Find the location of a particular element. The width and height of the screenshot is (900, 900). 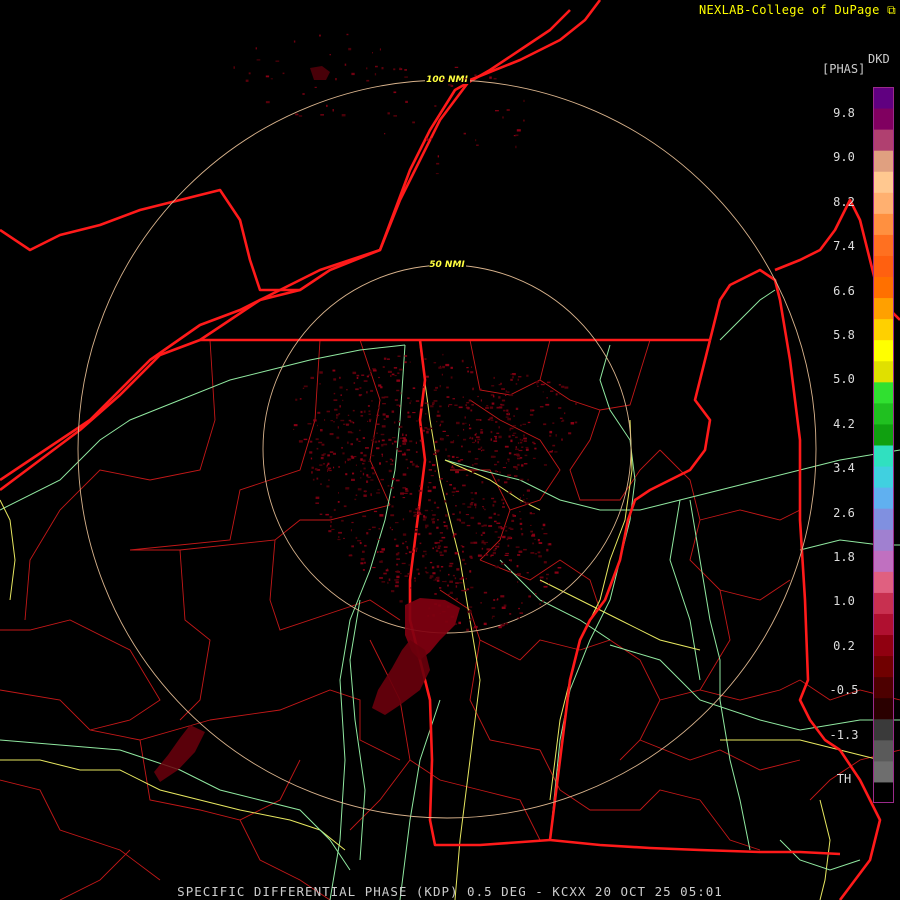

legend-tick: 4.2 is located at coordinates (844, 423).